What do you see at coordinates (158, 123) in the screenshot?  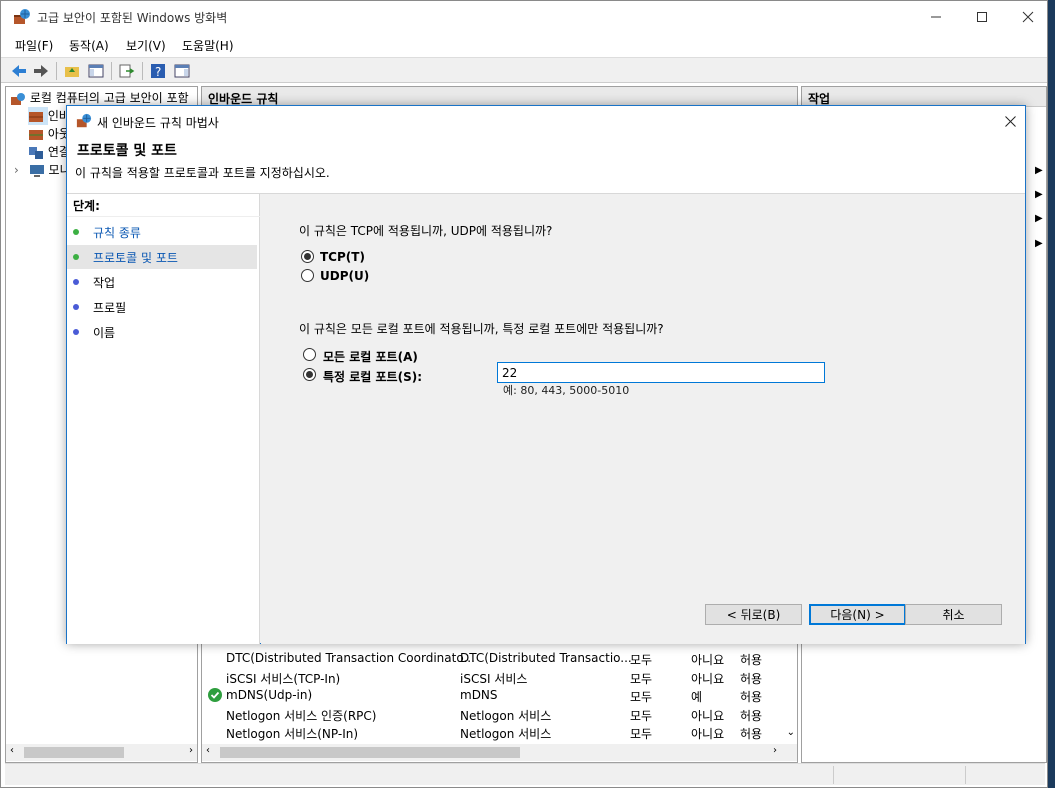 I see `dialog-title: 새 인바운드 규칙 마법사` at bounding box center [158, 123].